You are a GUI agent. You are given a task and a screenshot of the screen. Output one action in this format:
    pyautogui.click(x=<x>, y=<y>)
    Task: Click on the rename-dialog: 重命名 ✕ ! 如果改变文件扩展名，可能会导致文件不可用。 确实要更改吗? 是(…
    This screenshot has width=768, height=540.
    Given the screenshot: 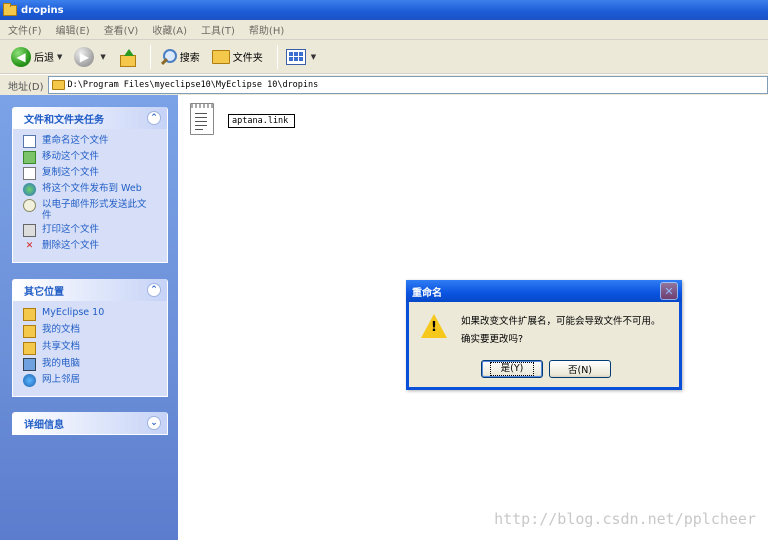 What is the action you would take?
    pyautogui.click(x=544, y=335)
    